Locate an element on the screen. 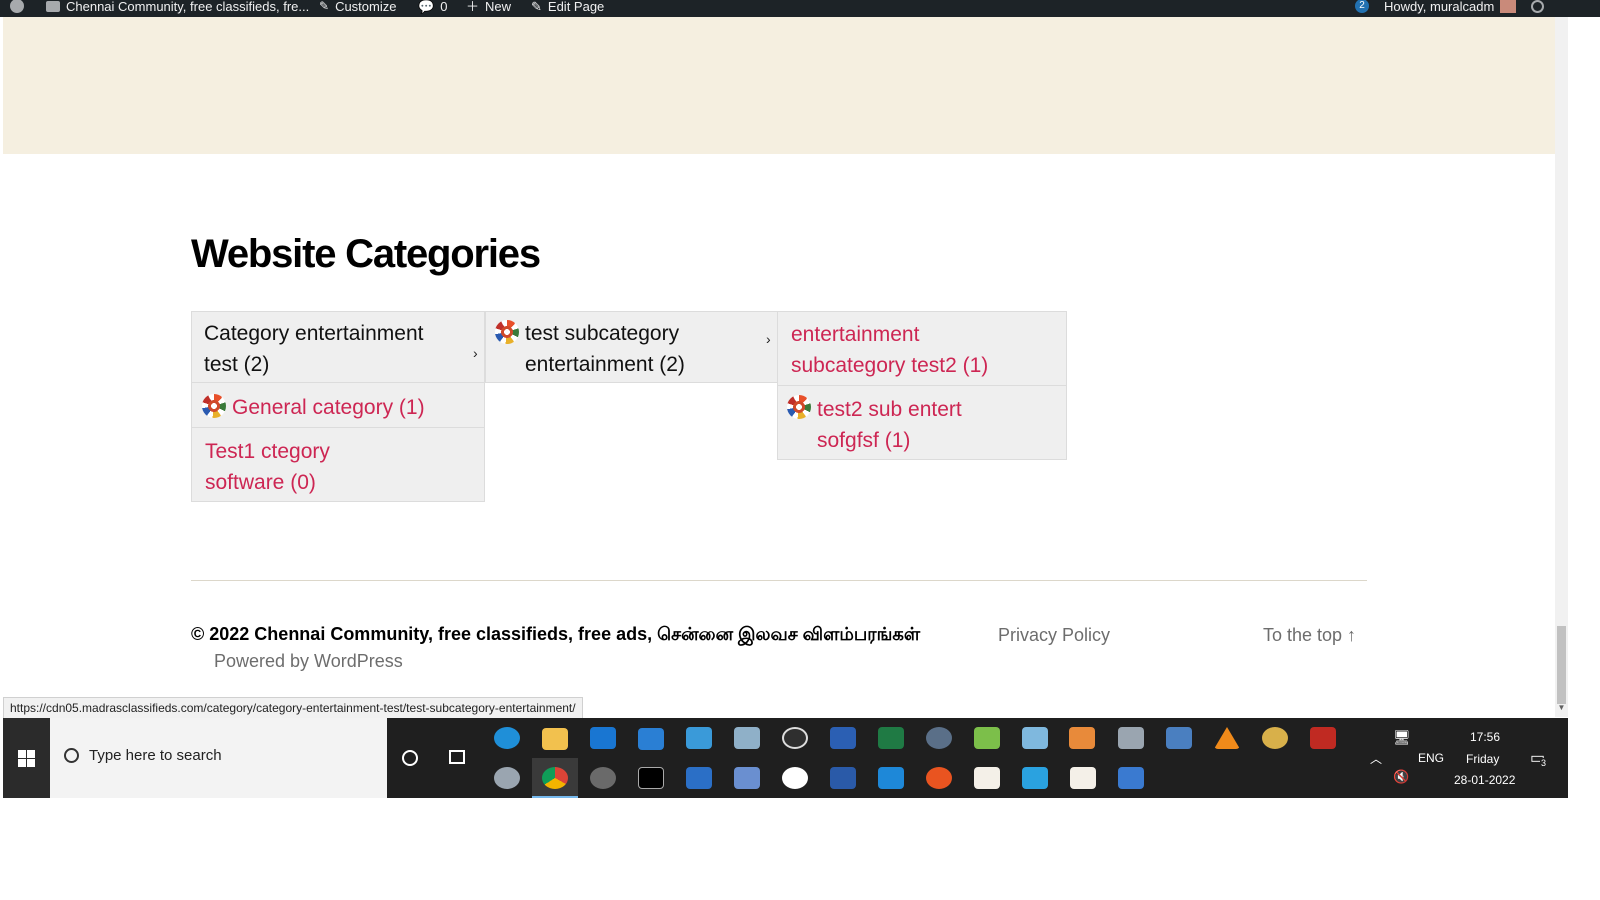  clock-date: 28-01-2022 is located at coordinates (1484, 780).